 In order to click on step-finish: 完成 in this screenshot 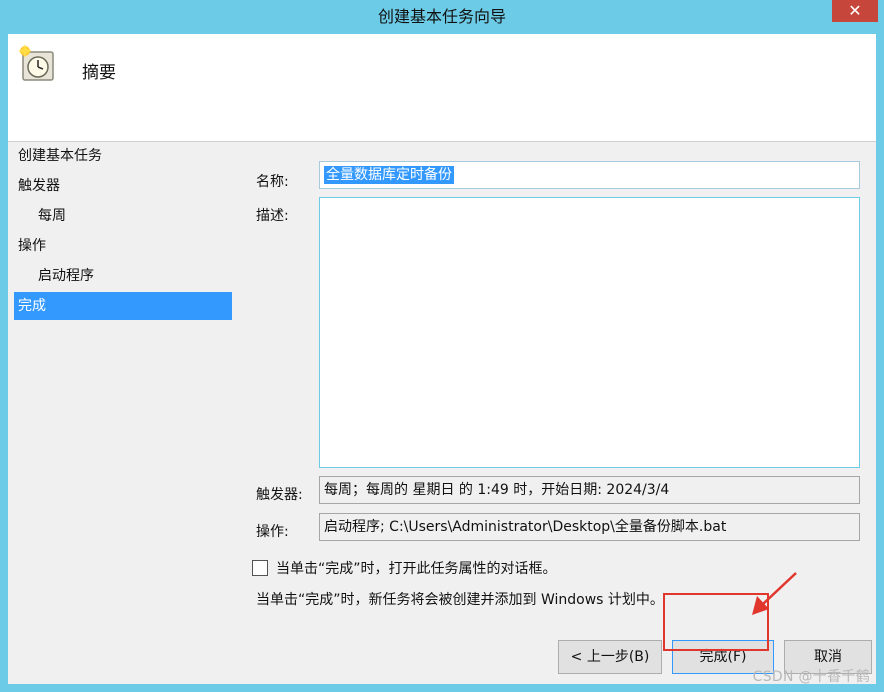, I will do `click(123, 306)`.